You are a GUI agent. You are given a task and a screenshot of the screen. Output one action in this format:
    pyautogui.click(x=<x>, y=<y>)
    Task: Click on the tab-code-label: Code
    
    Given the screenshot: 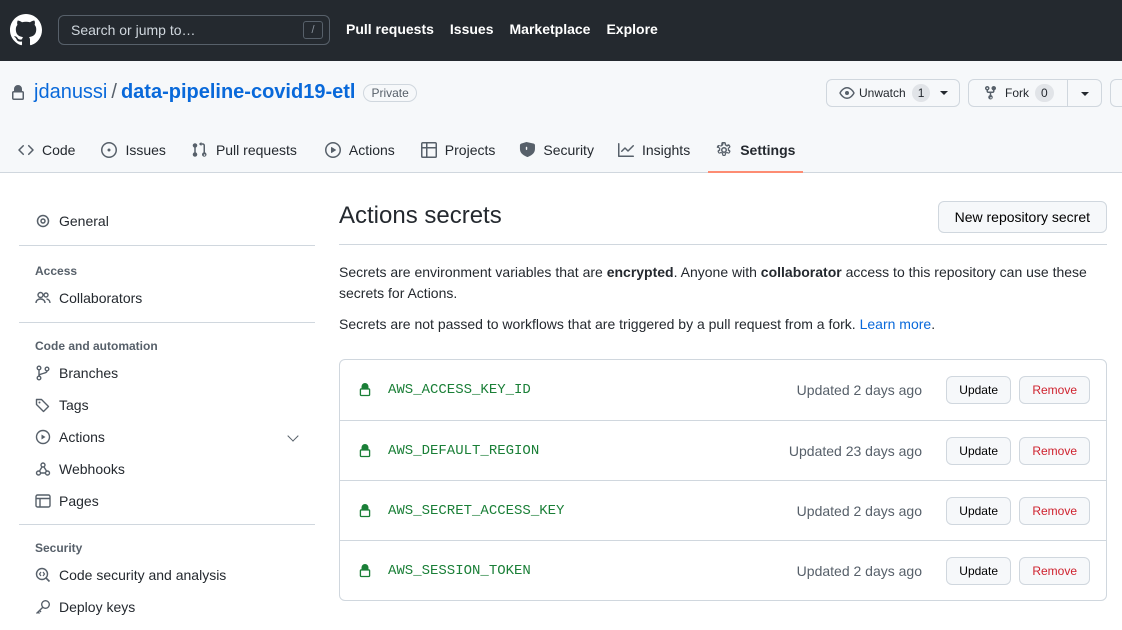 What is the action you would take?
    pyautogui.click(x=59, y=150)
    